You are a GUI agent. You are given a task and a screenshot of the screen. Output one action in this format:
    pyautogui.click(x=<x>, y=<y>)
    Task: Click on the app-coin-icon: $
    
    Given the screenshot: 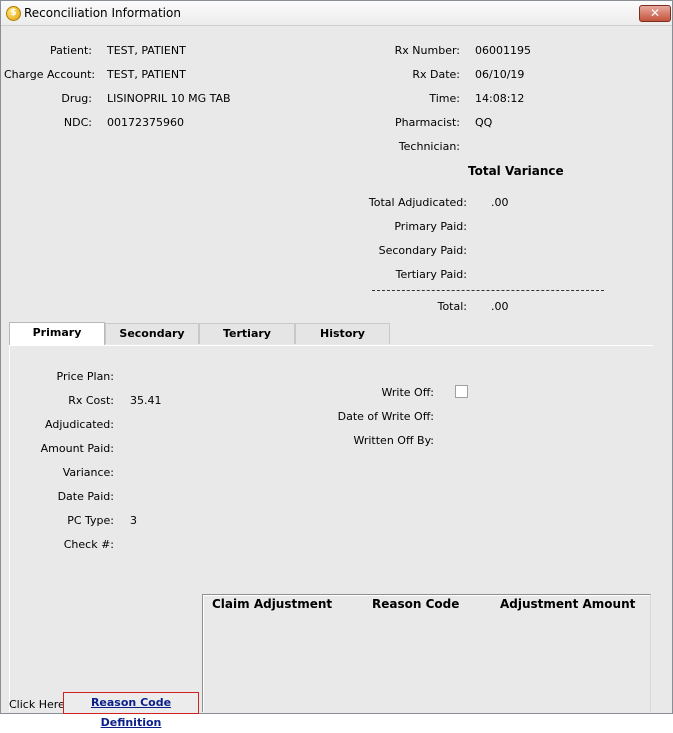 What is the action you would take?
    pyautogui.click(x=13, y=13)
    